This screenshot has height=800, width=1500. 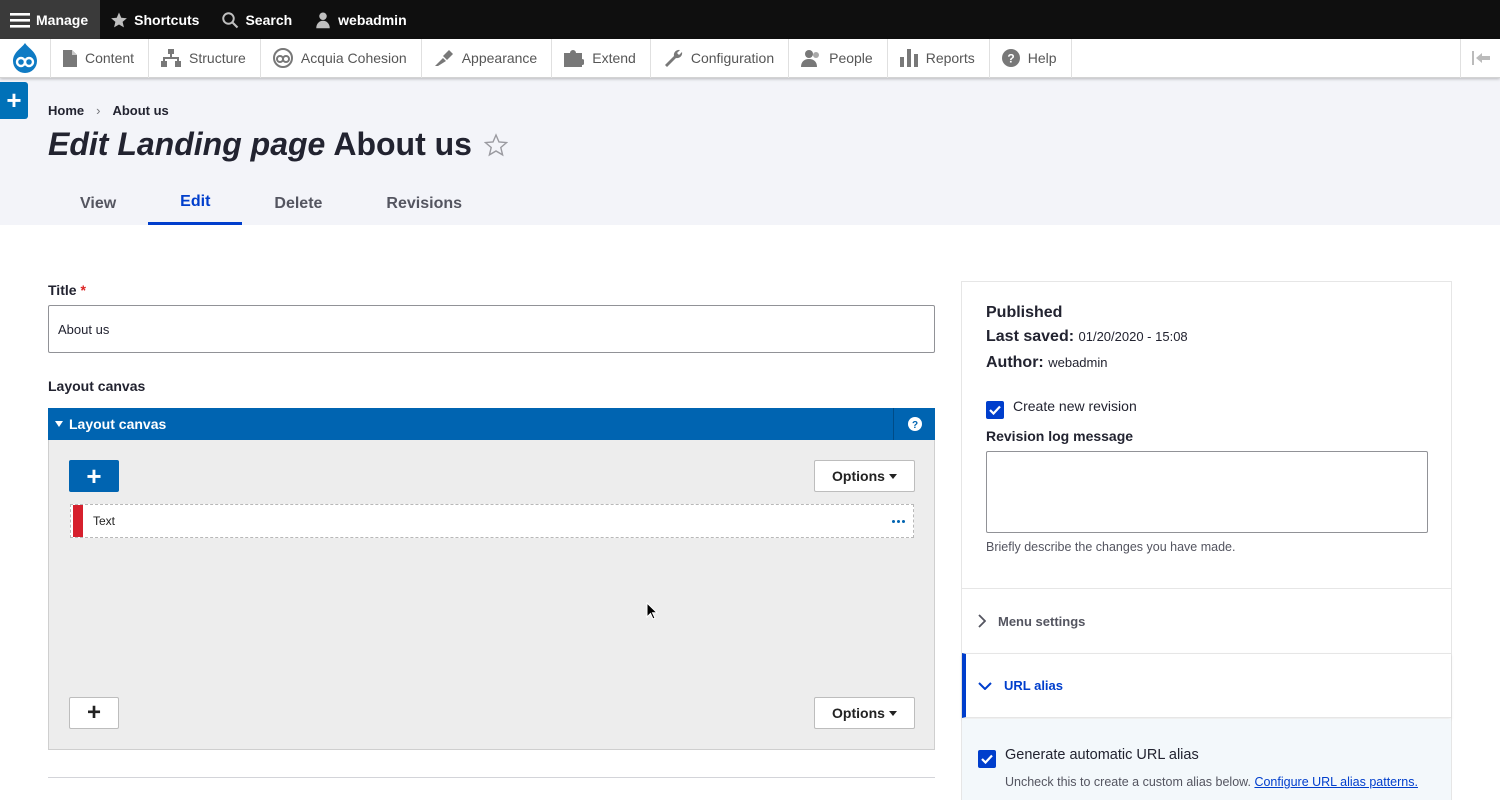 I want to click on canvas-help-button: ?, so click(x=914, y=424).